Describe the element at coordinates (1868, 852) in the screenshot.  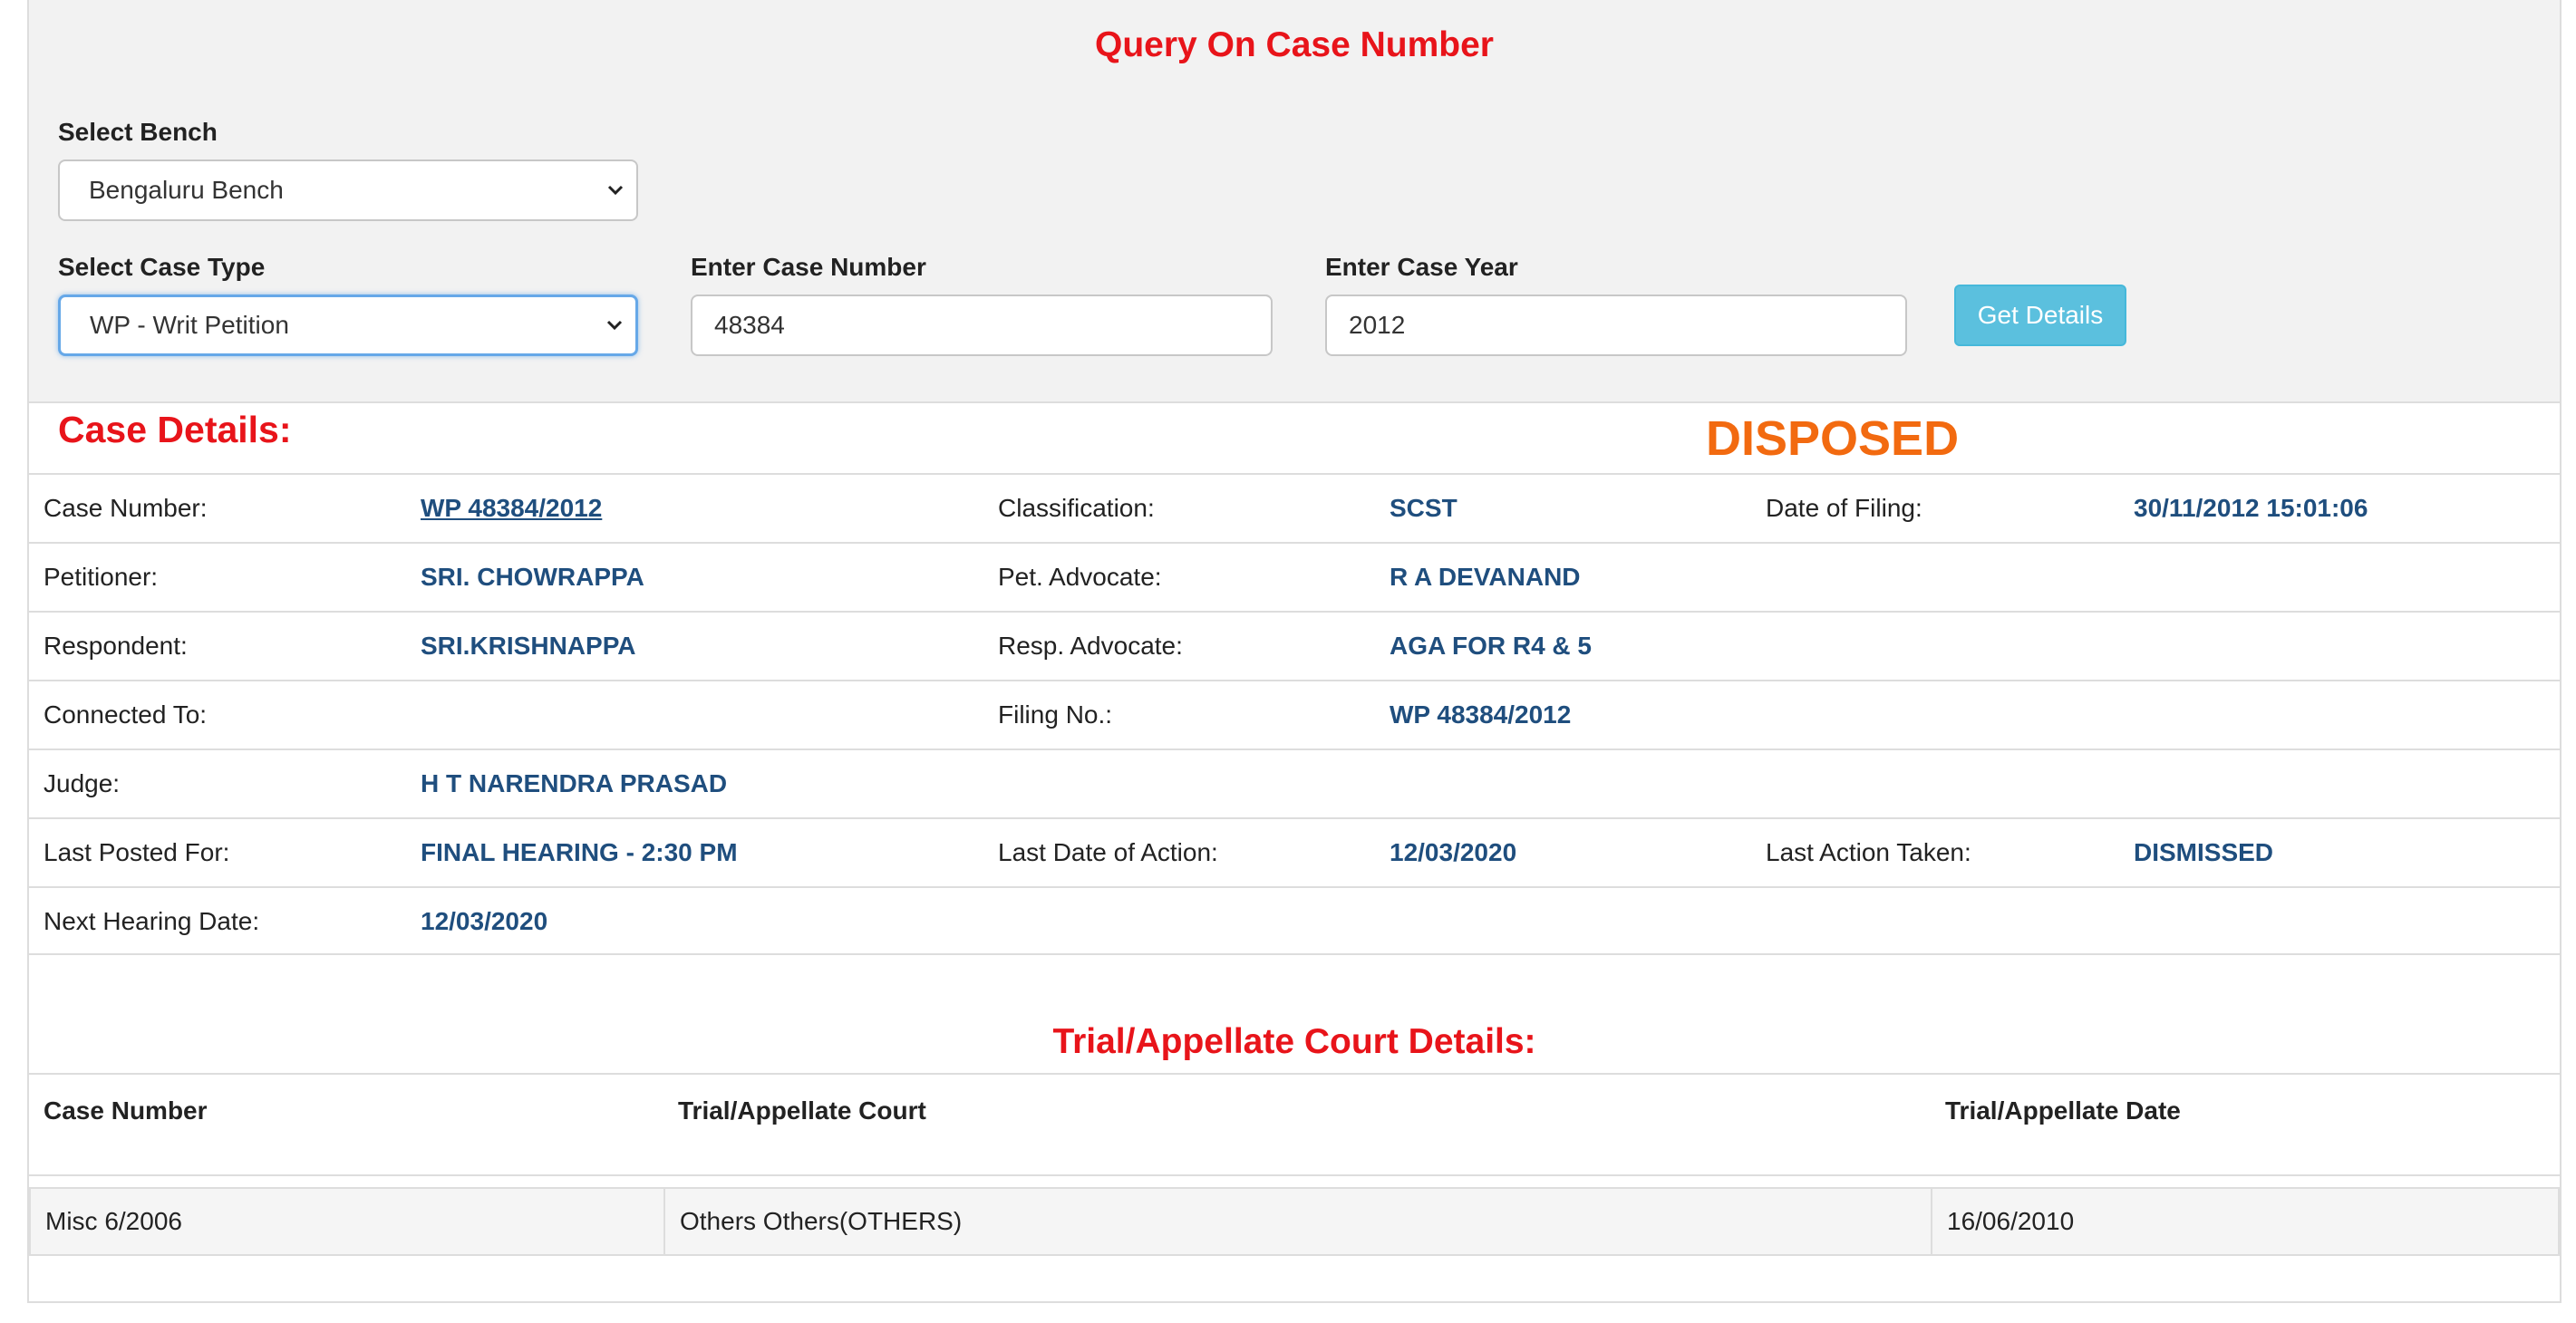
I see `last-action-label: Last Action Taken:` at that location.